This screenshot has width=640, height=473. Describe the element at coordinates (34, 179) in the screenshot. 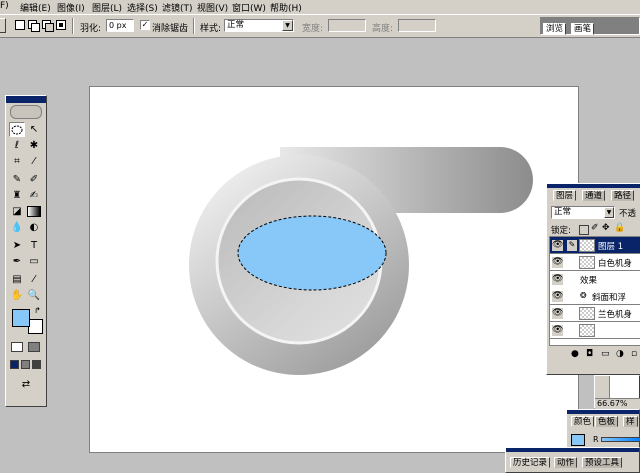

I see `brush-tool-icon: ✐` at that location.